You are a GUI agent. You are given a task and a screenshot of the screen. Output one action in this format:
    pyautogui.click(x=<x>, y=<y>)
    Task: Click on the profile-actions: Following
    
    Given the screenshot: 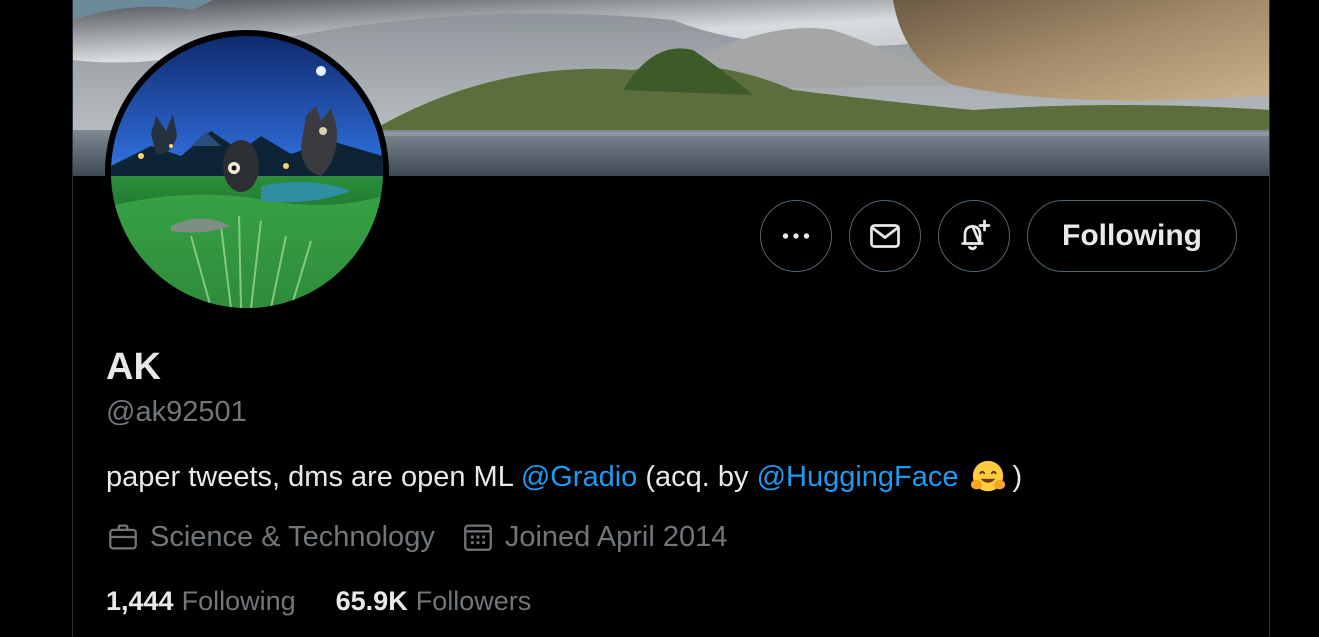 What is the action you would take?
    pyautogui.click(x=998, y=236)
    